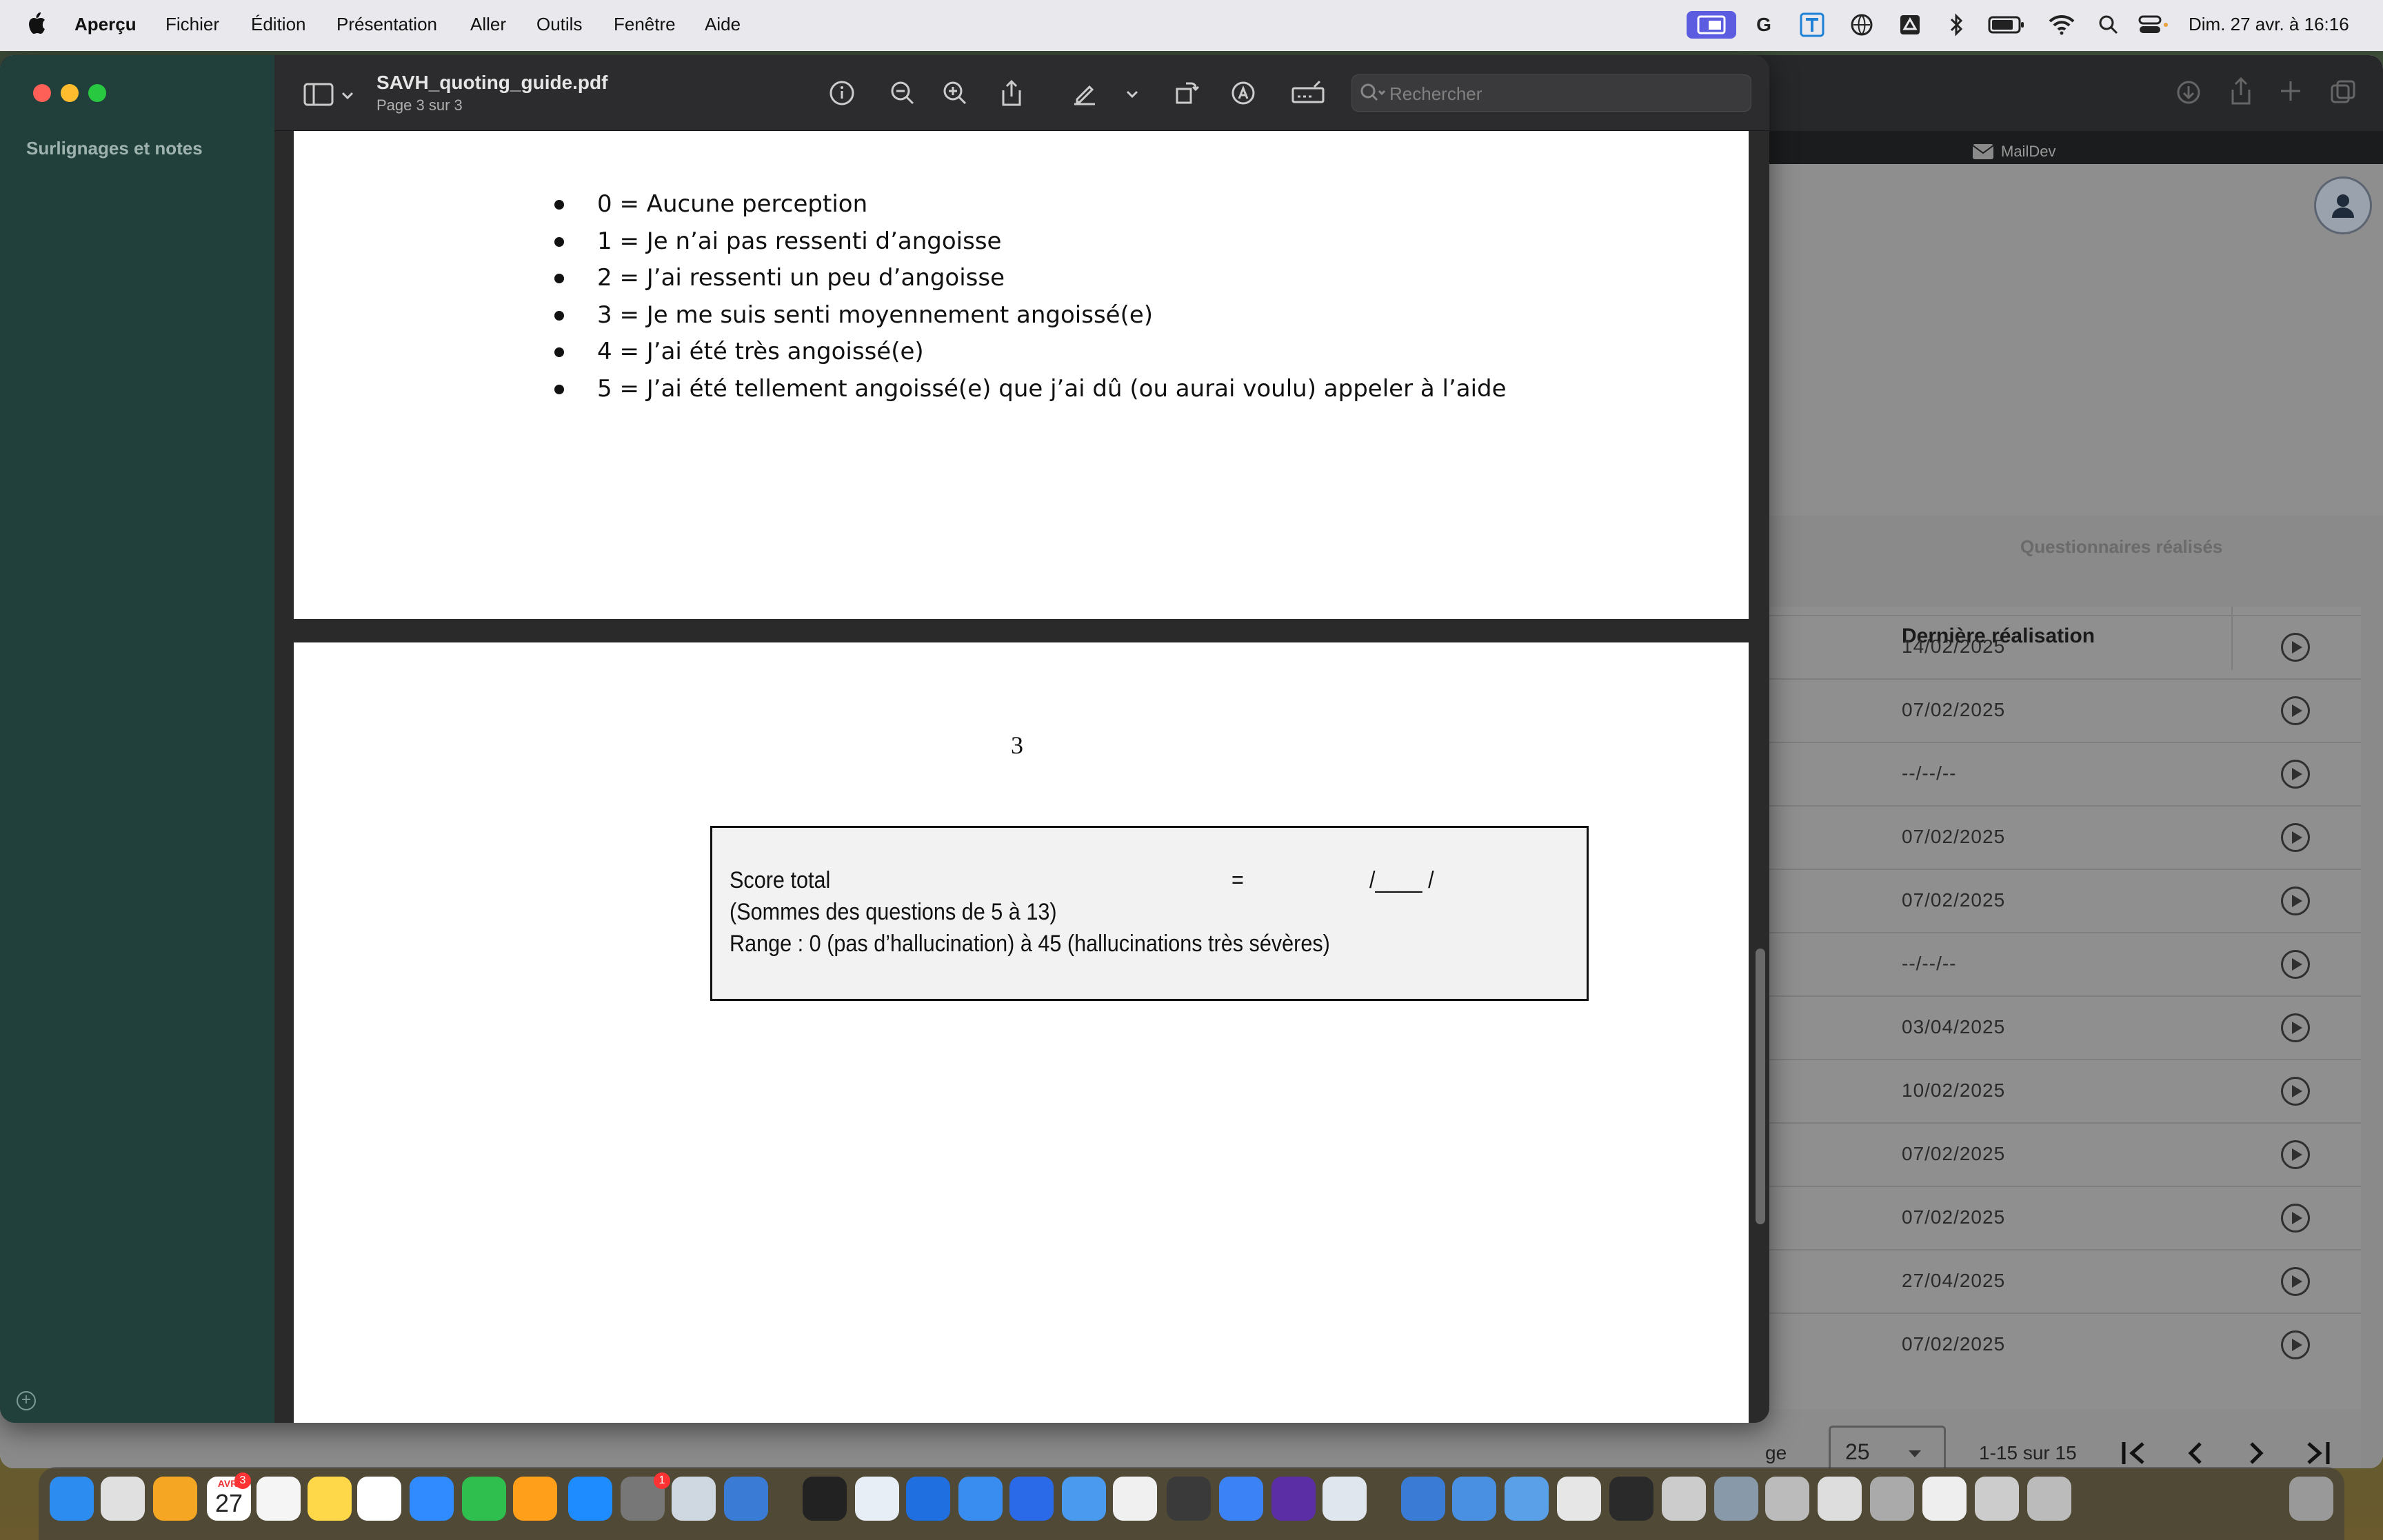 This screenshot has height=1540, width=2383. Describe the element at coordinates (694, 1499) in the screenshot. I see `dock-privacy` at that location.